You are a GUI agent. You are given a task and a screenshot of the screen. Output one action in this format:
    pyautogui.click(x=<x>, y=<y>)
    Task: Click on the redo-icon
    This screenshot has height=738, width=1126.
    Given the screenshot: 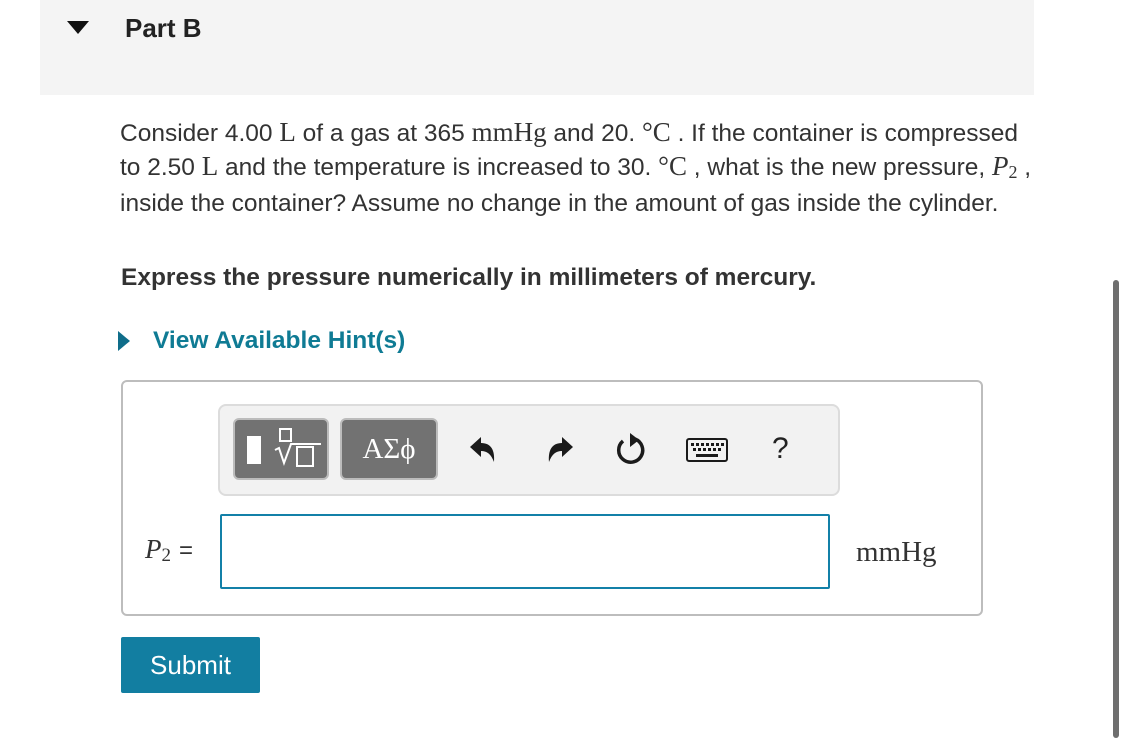 What is the action you would take?
    pyautogui.click(x=560, y=450)
    